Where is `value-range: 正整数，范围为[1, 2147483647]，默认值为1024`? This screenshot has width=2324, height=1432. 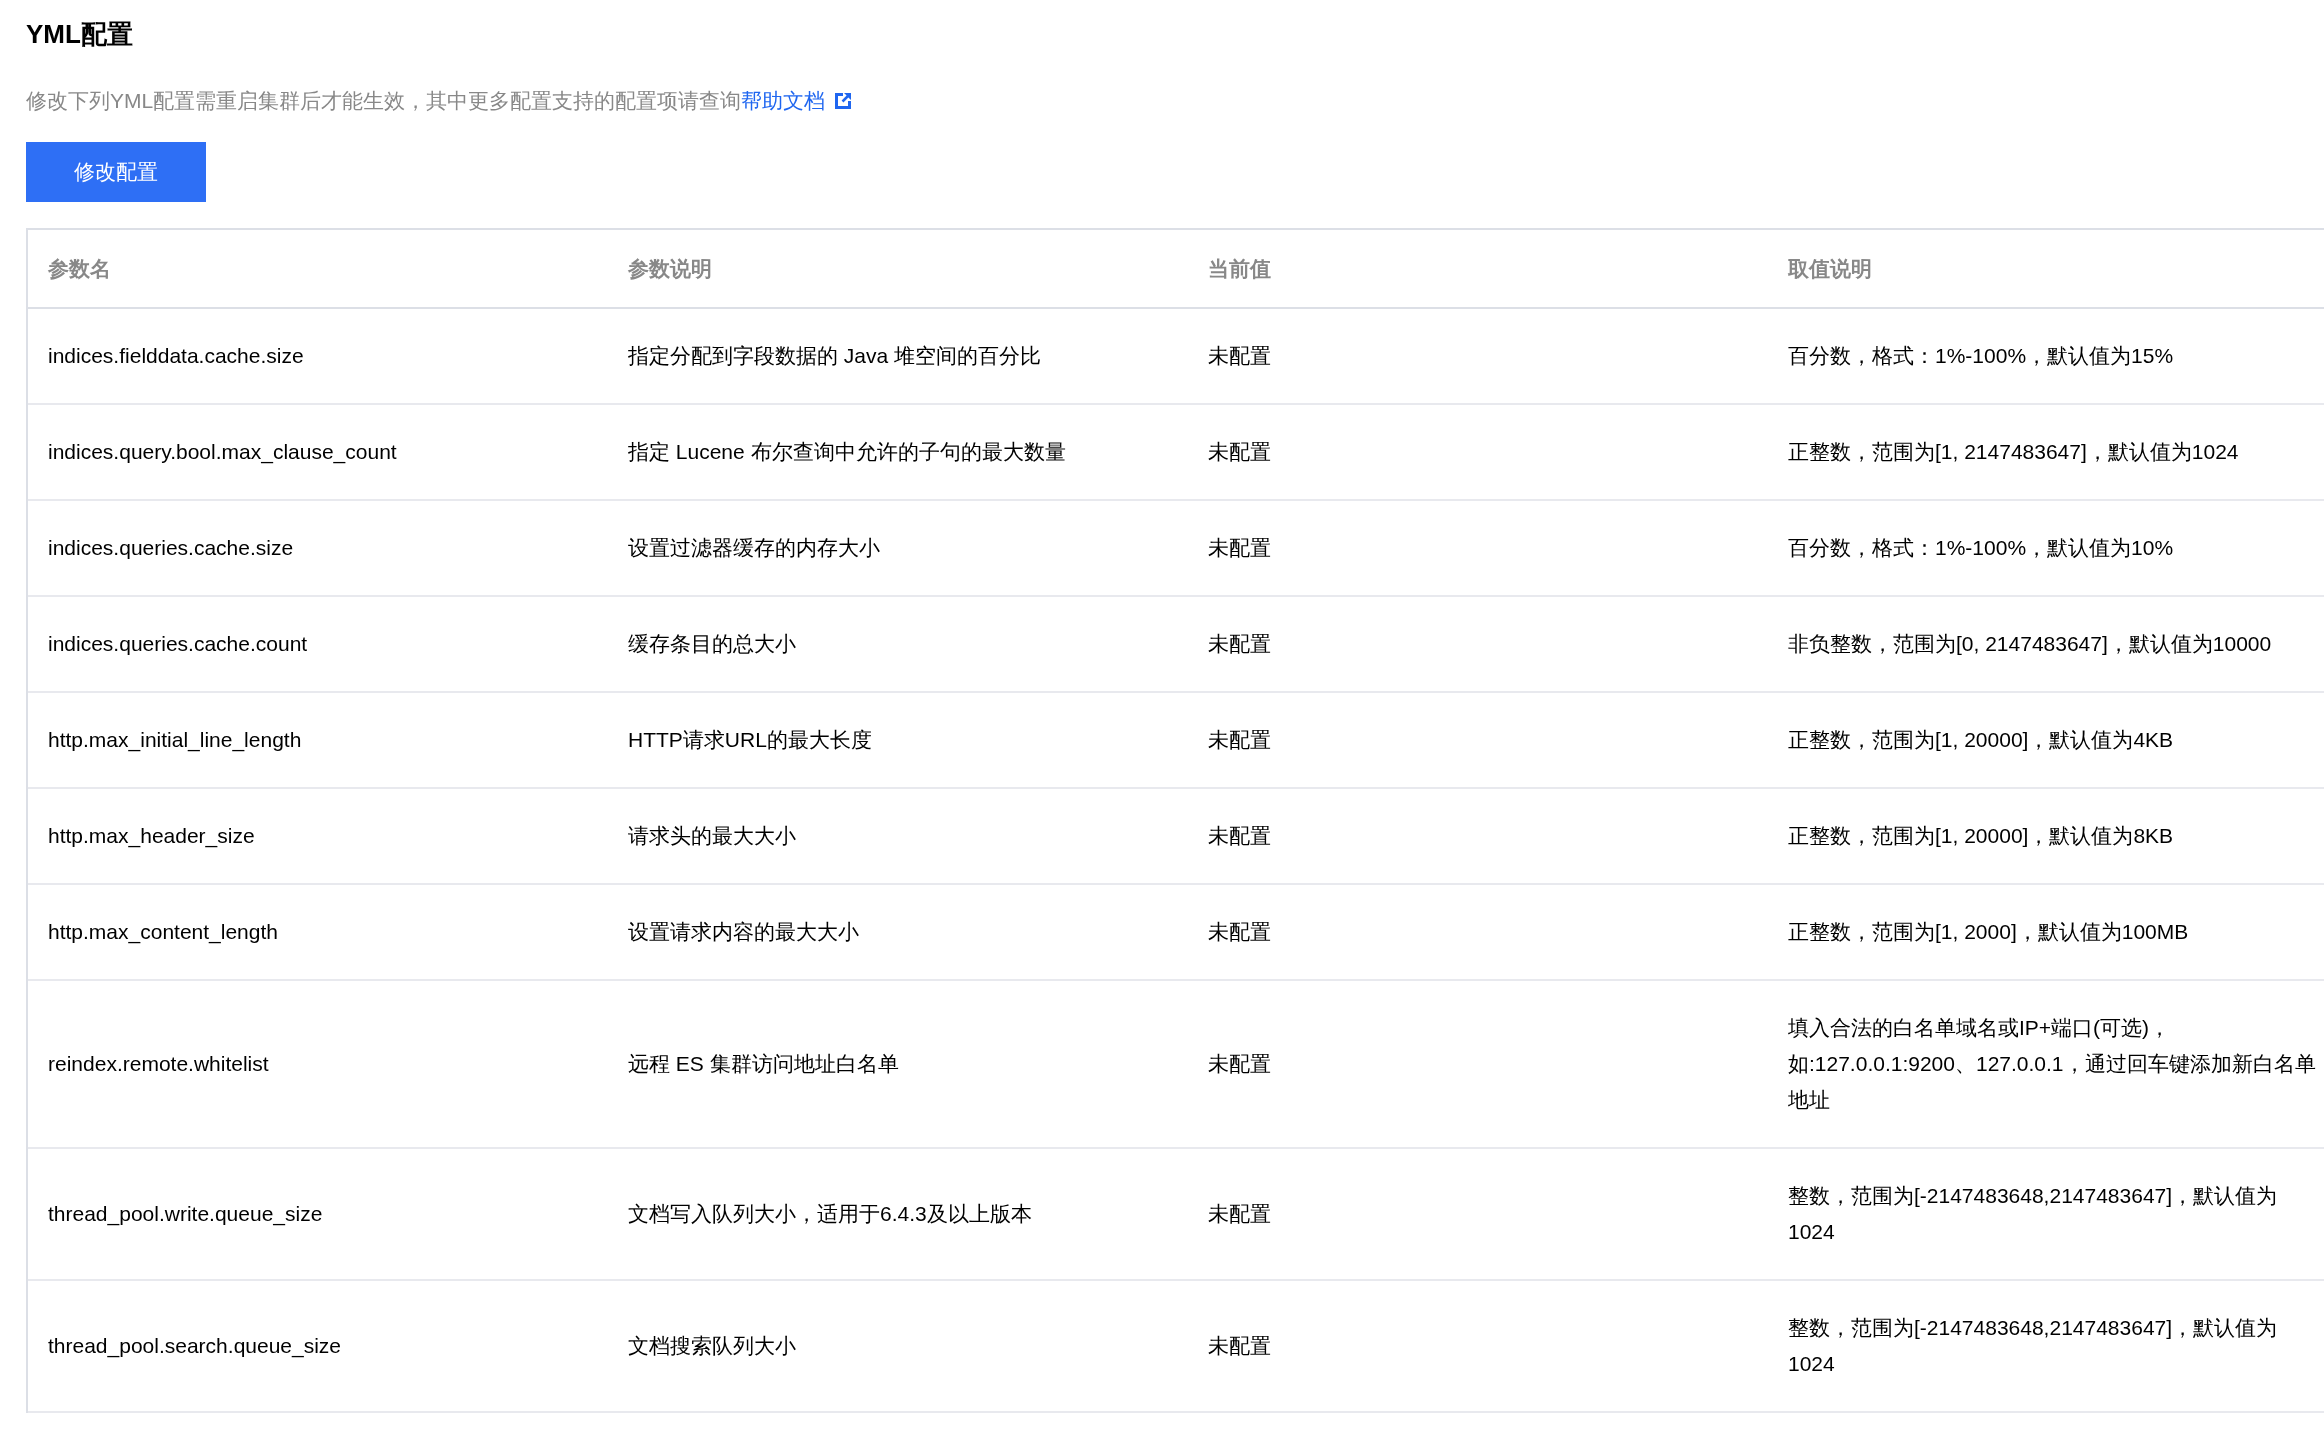
value-range: 正整数，范围为[1, 2147483647]，默认值为1024 is located at coordinates (2013, 452).